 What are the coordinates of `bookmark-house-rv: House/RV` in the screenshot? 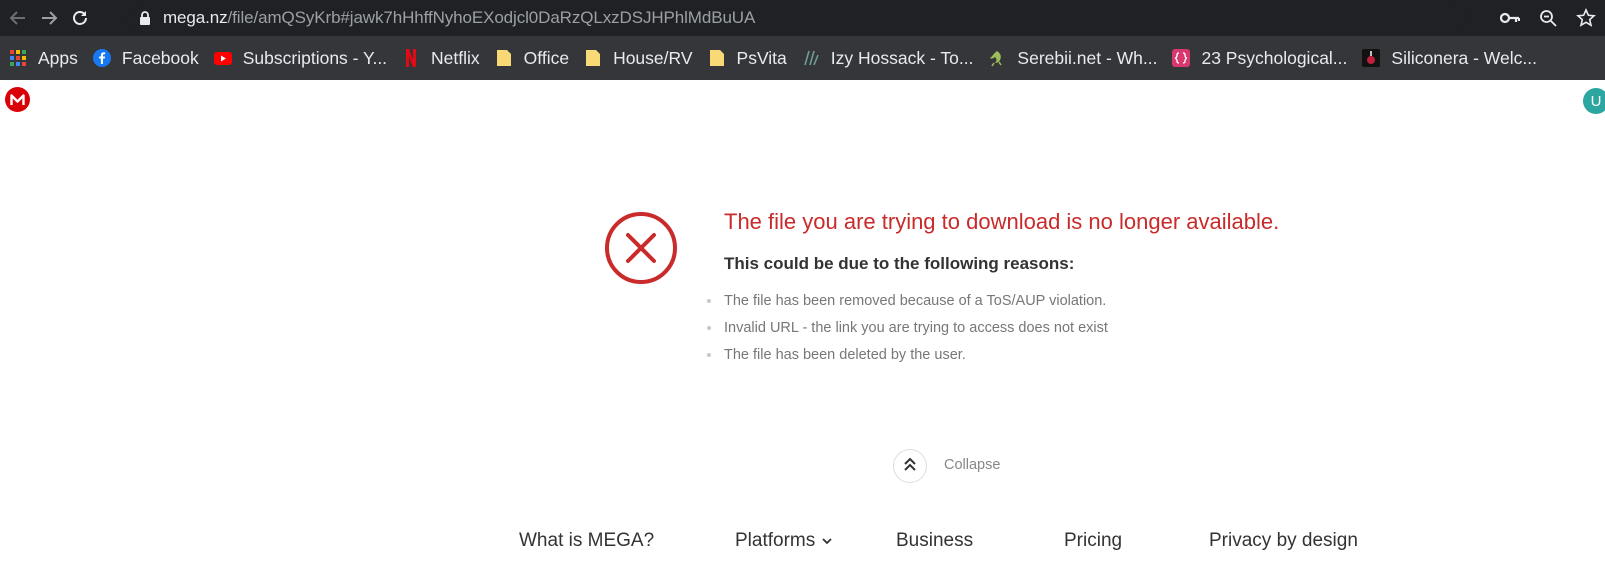 It's located at (638, 58).